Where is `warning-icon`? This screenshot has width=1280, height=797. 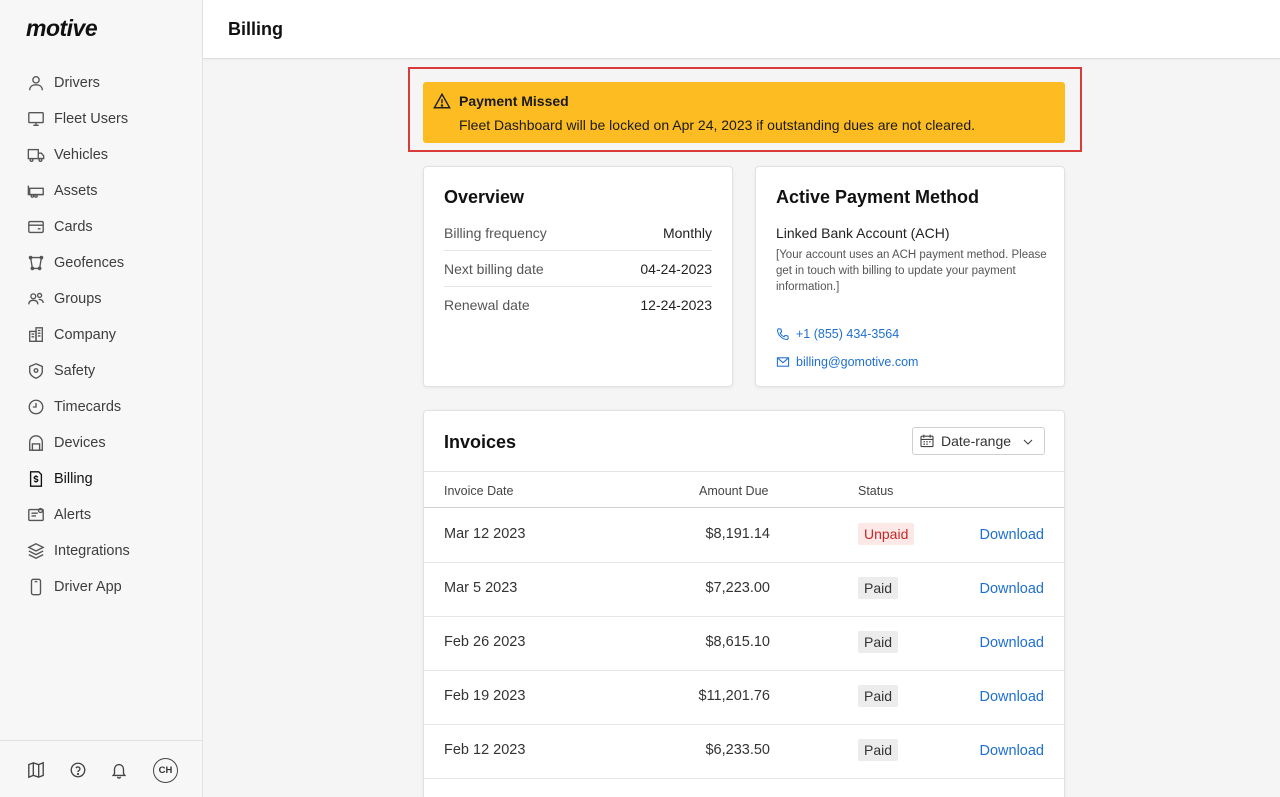 warning-icon is located at coordinates (442, 101).